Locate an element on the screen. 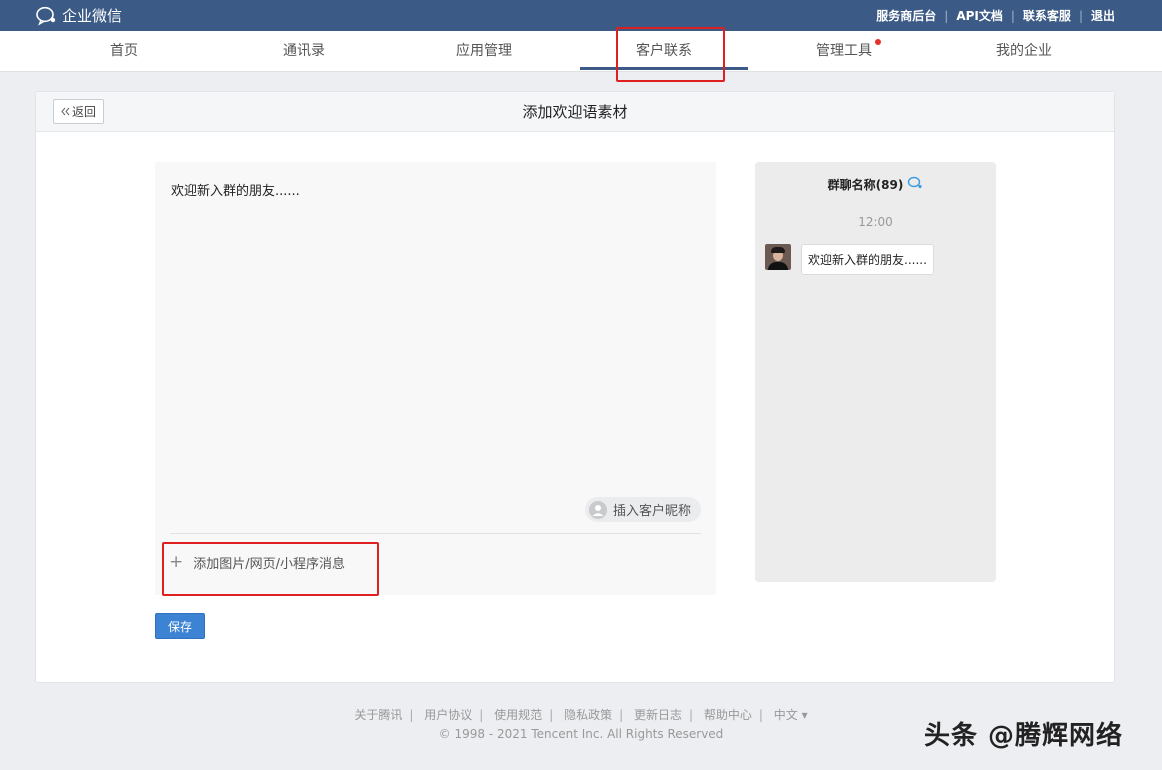  back-button: 返回 is located at coordinates (78, 111).